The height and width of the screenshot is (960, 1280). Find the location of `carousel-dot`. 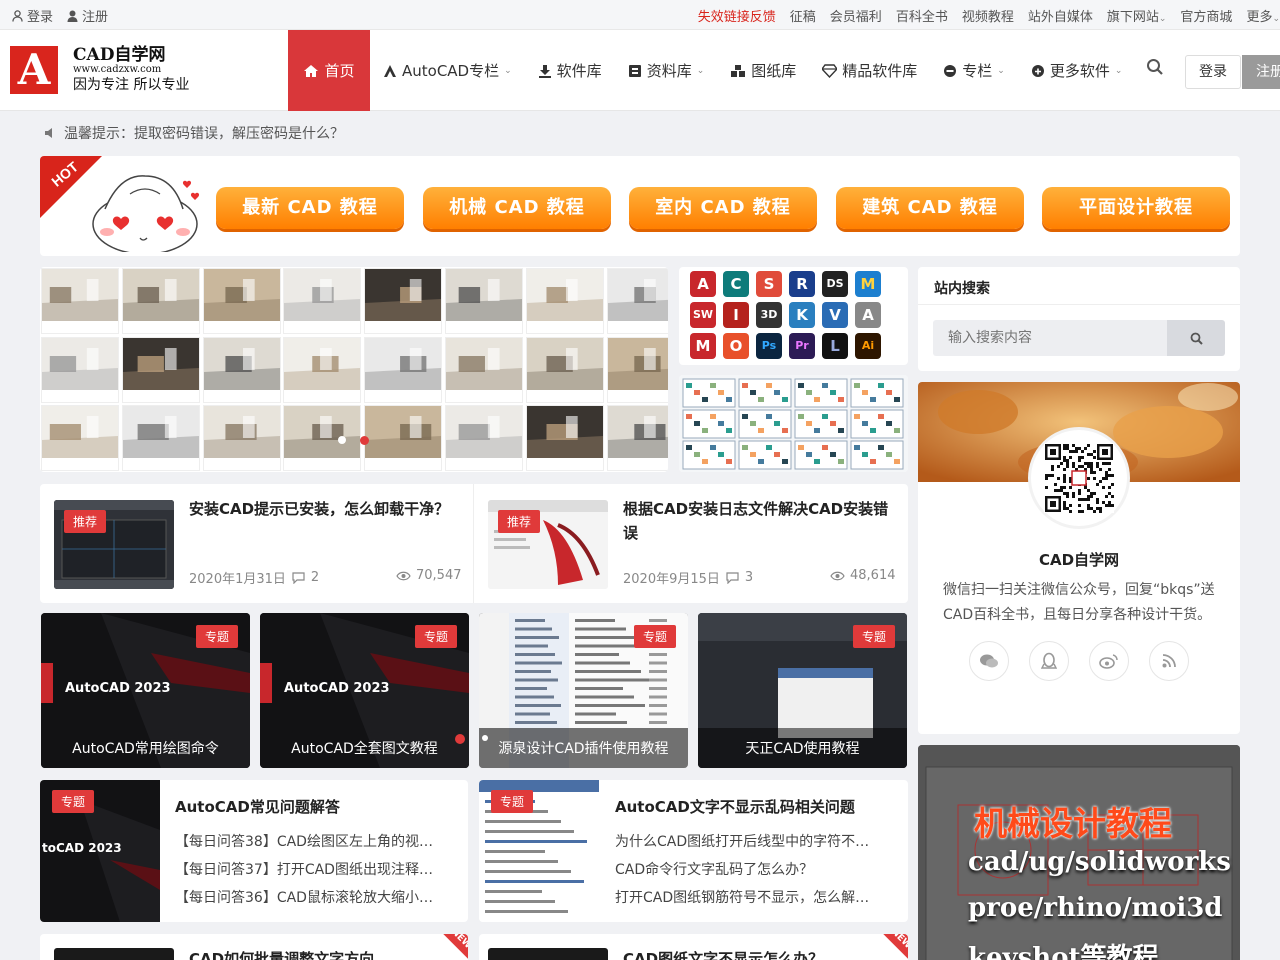

carousel-dot is located at coordinates (342, 440).